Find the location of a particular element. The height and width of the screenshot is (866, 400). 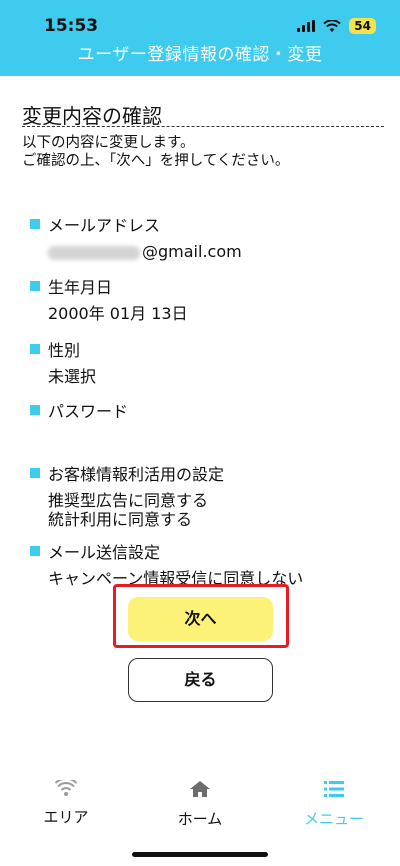

menu-list-icon is located at coordinates (334, 789).